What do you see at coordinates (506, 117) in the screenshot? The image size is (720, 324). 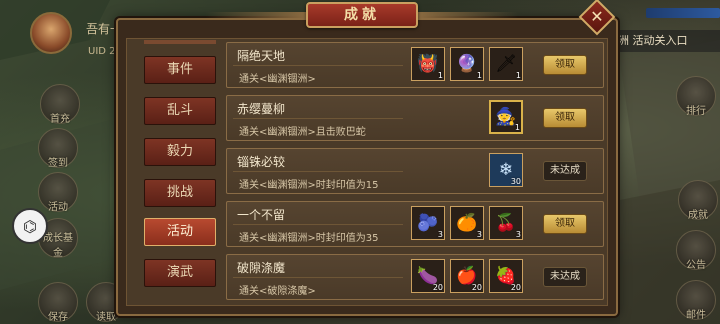 I see `reward-item: 🧙 1` at bounding box center [506, 117].